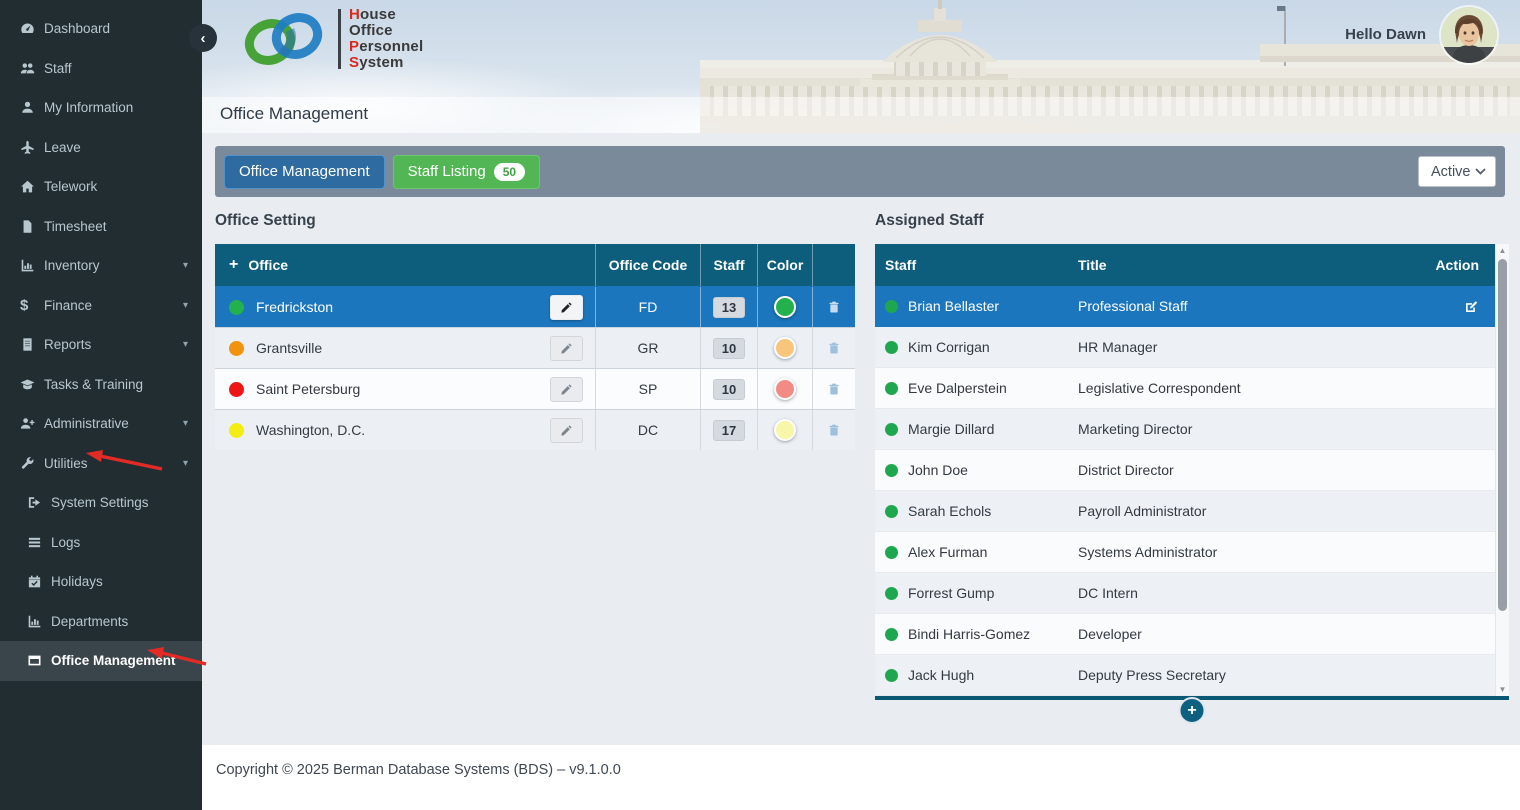  I want to click on scroll-down-icon: ▼, so click(1502, 689).